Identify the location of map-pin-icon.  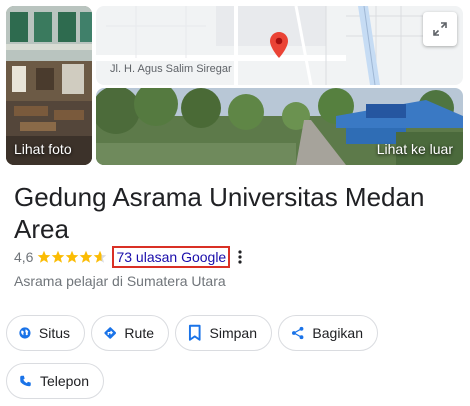
(279, 45).